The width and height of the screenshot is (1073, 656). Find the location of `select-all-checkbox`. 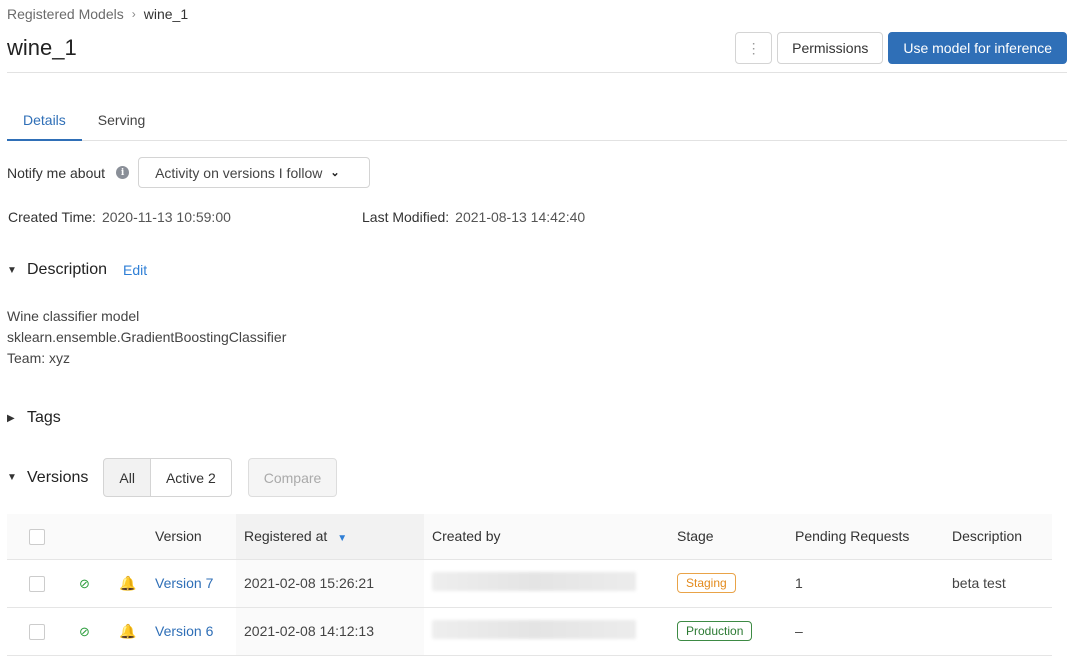

select-all-checkbox is located at coordinates (37, 536).